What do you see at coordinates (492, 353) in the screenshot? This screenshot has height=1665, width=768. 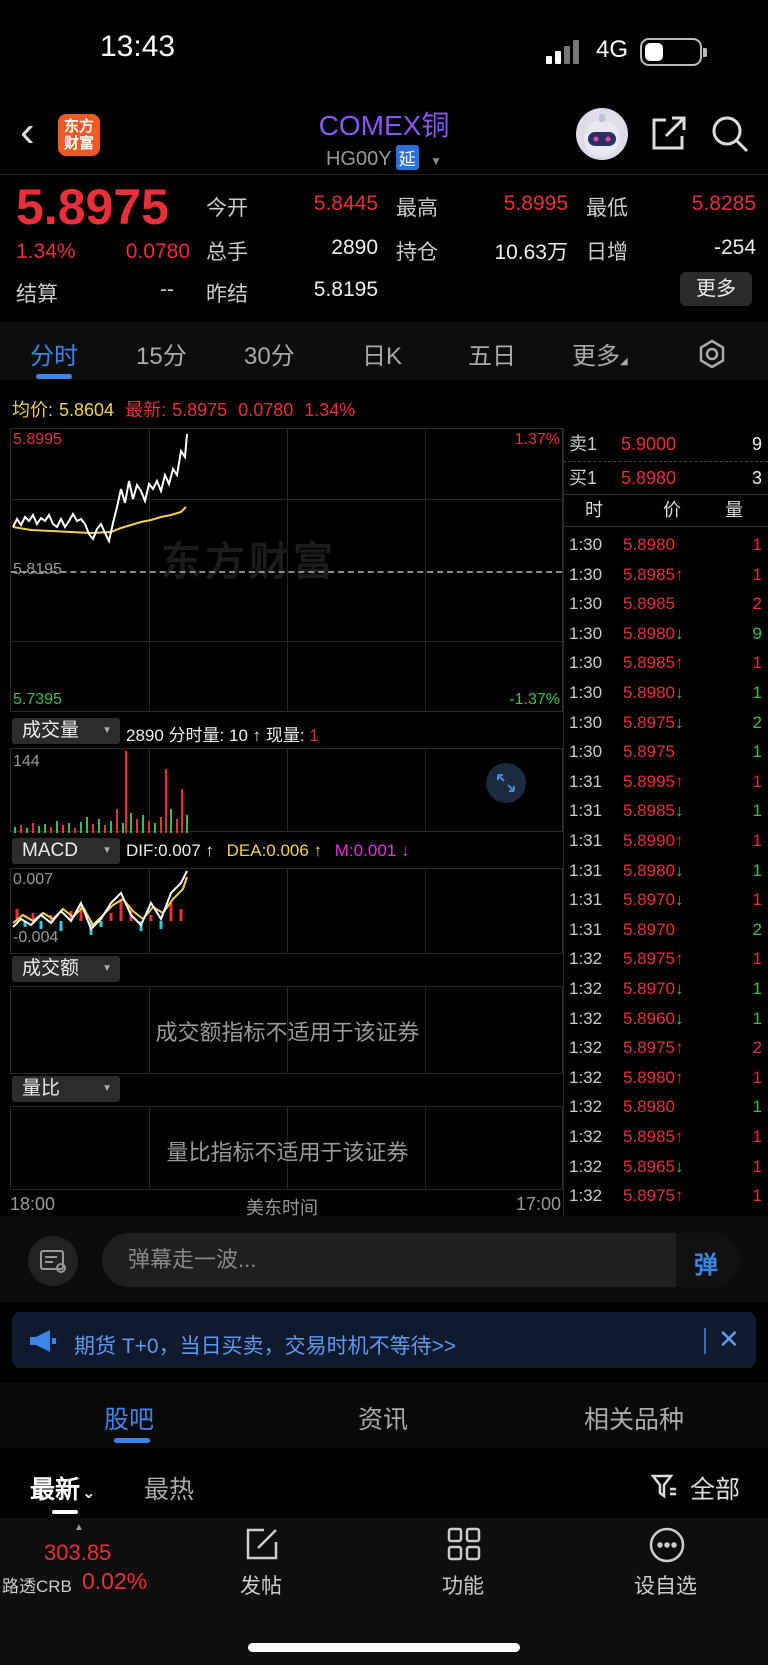 I see `tab-five-day: 五日` at bounding box center [492, 353].